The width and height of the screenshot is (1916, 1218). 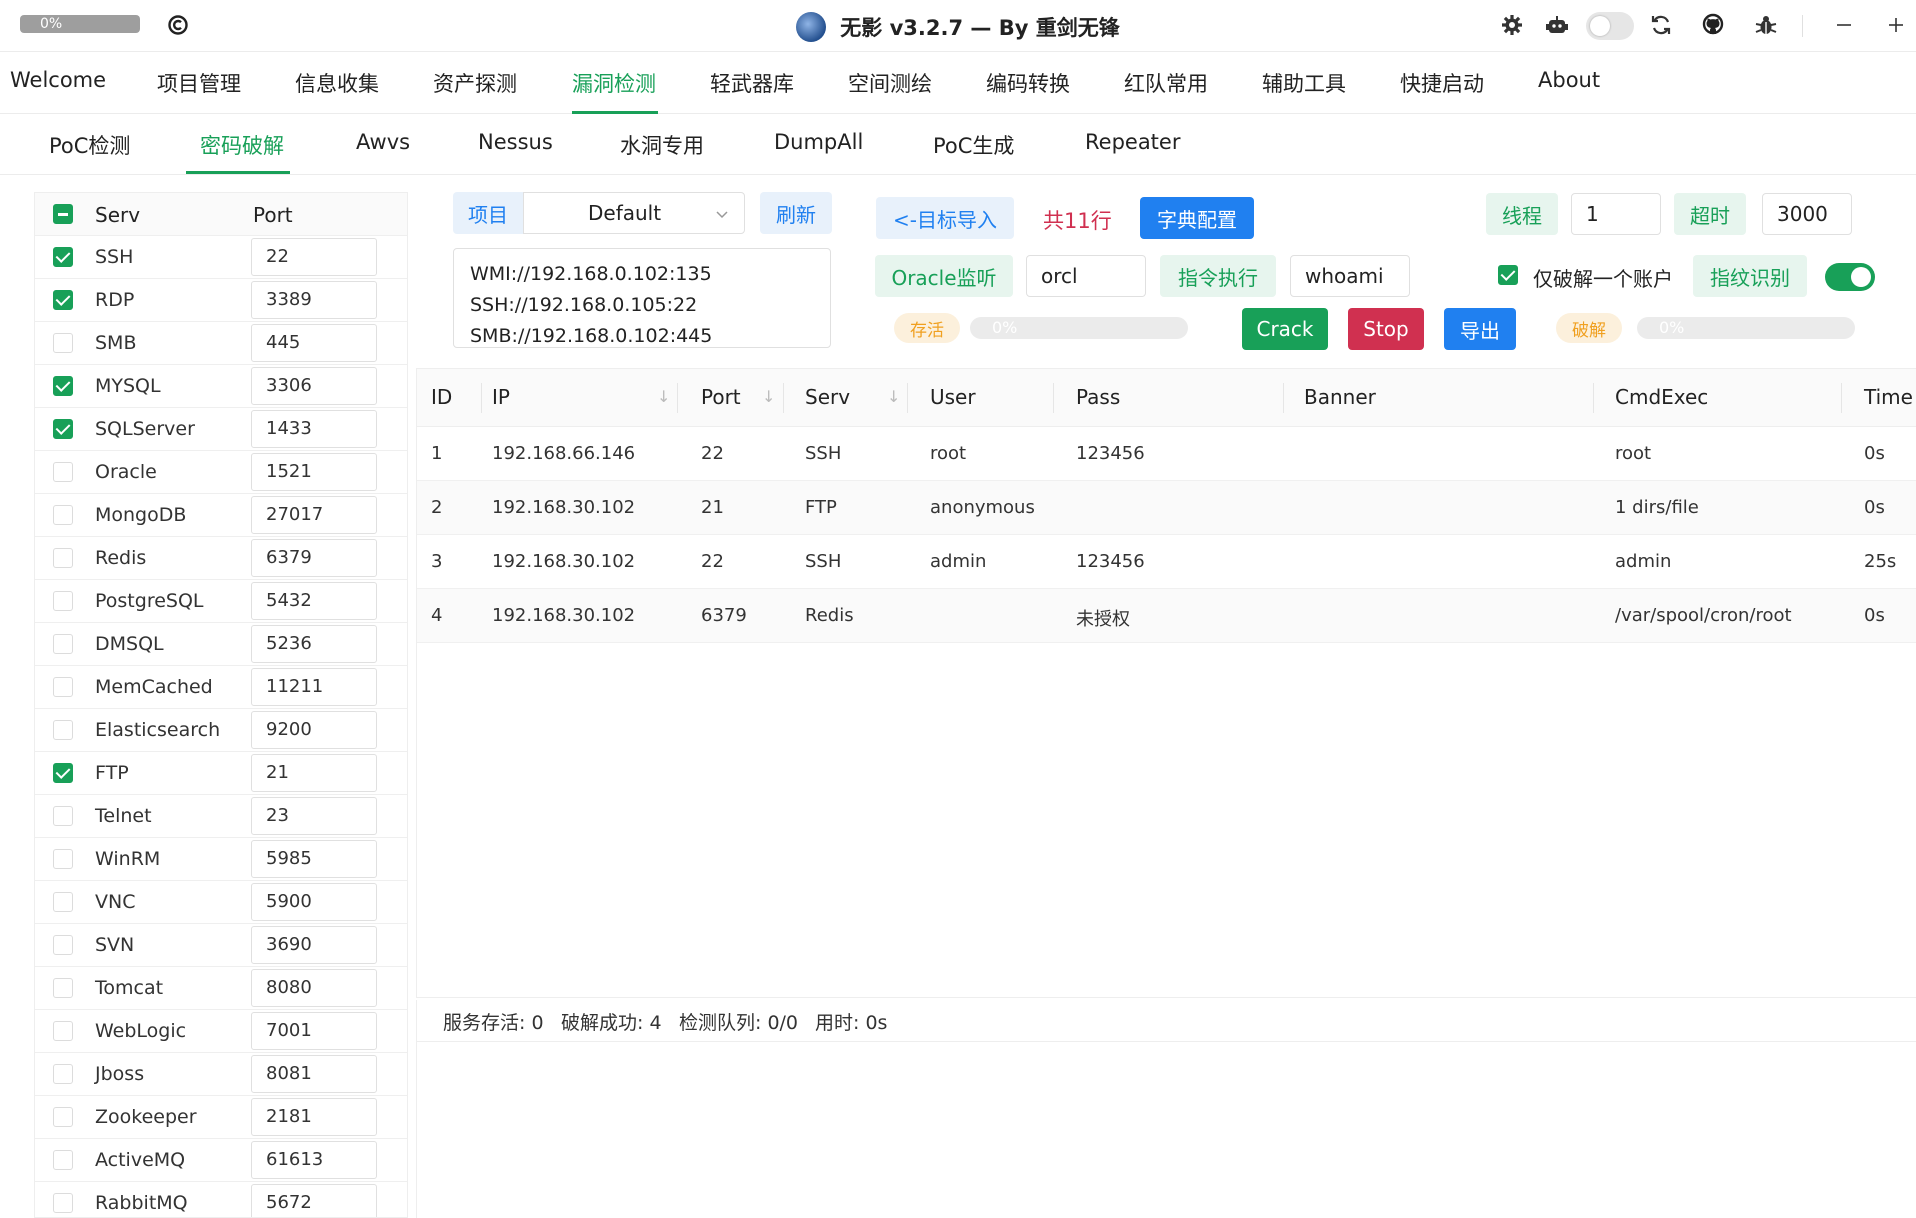 I want to click on dict-config-button: 字典配置, so click(x=1197, y=218).